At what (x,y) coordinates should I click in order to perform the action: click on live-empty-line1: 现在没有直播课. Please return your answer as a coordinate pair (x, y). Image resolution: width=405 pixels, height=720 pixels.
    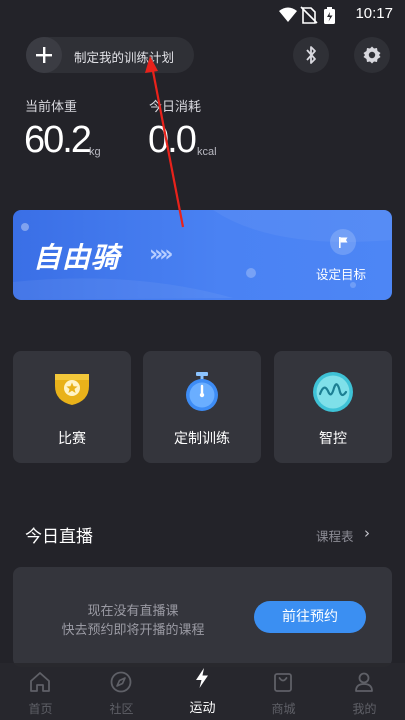
    Looking at the image, I should click on (133, 611).